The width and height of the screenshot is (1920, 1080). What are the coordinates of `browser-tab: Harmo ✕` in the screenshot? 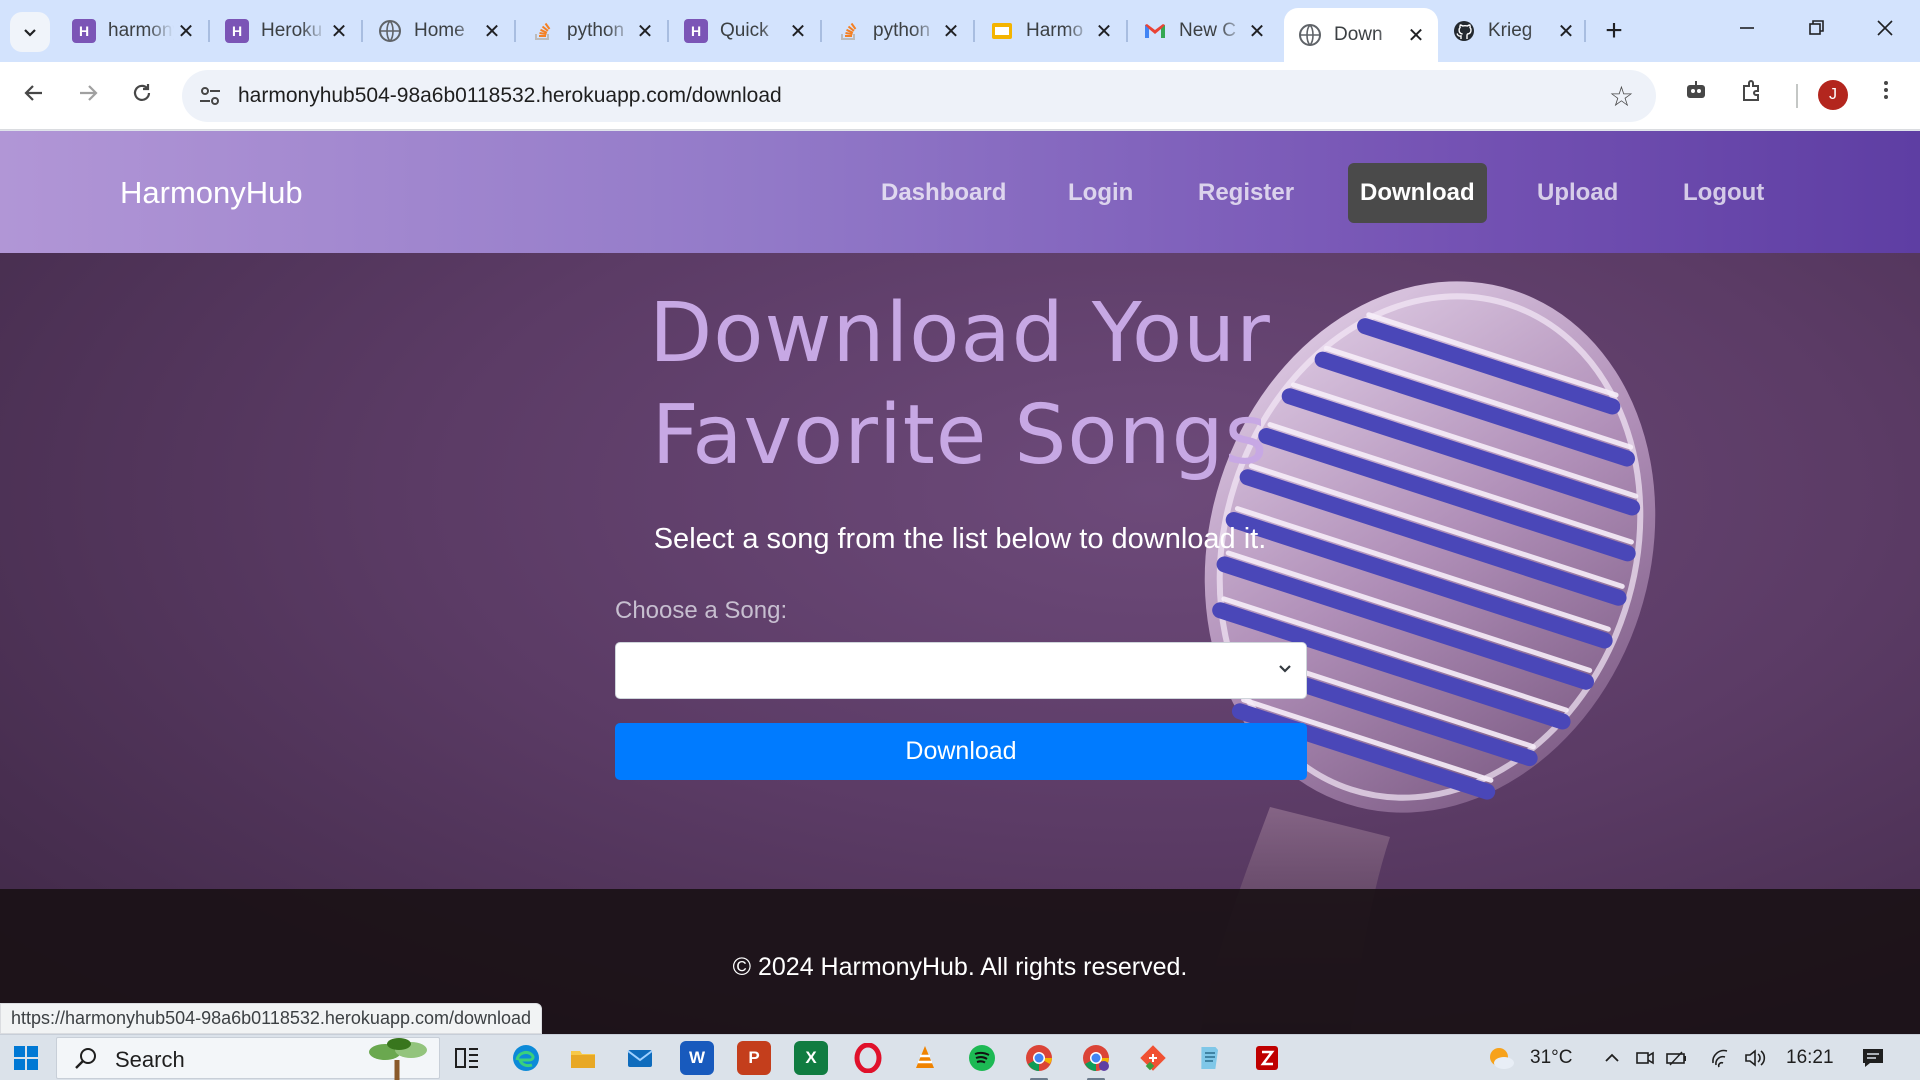 It's located at (1051, 31).